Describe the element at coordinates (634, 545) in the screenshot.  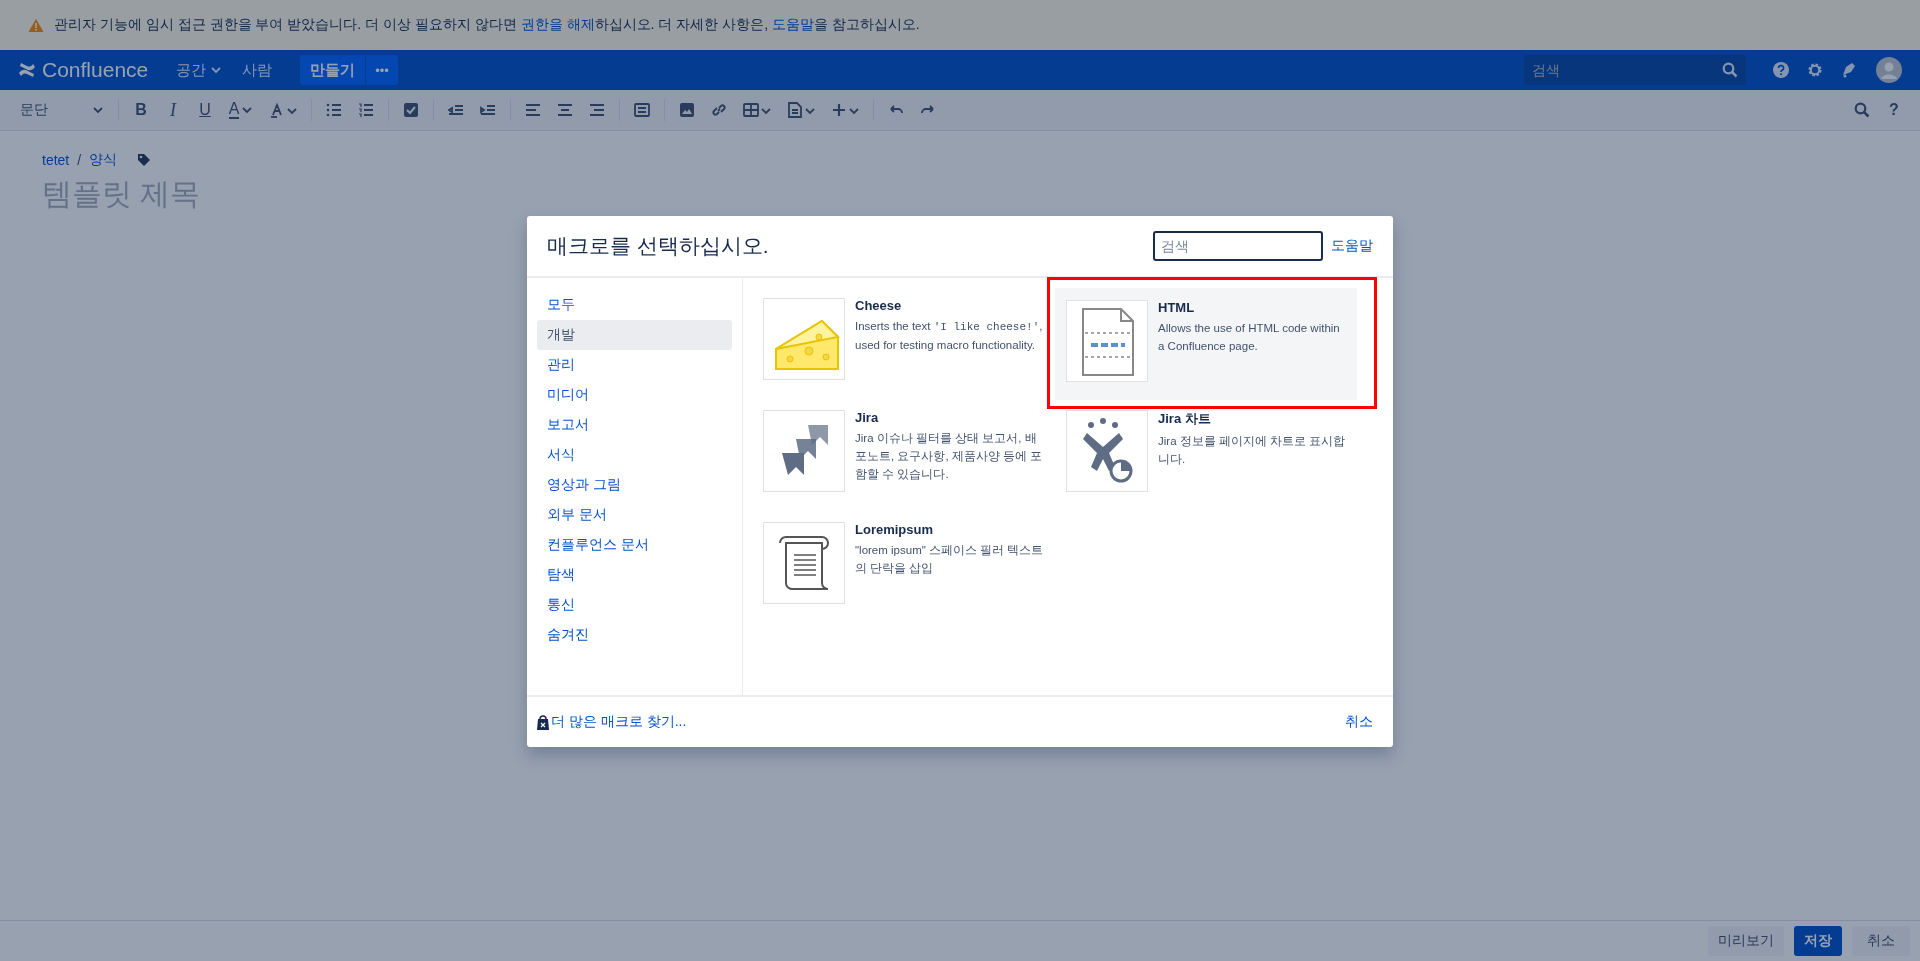
I see `category-item: 컨플루언스 문서` at that location.